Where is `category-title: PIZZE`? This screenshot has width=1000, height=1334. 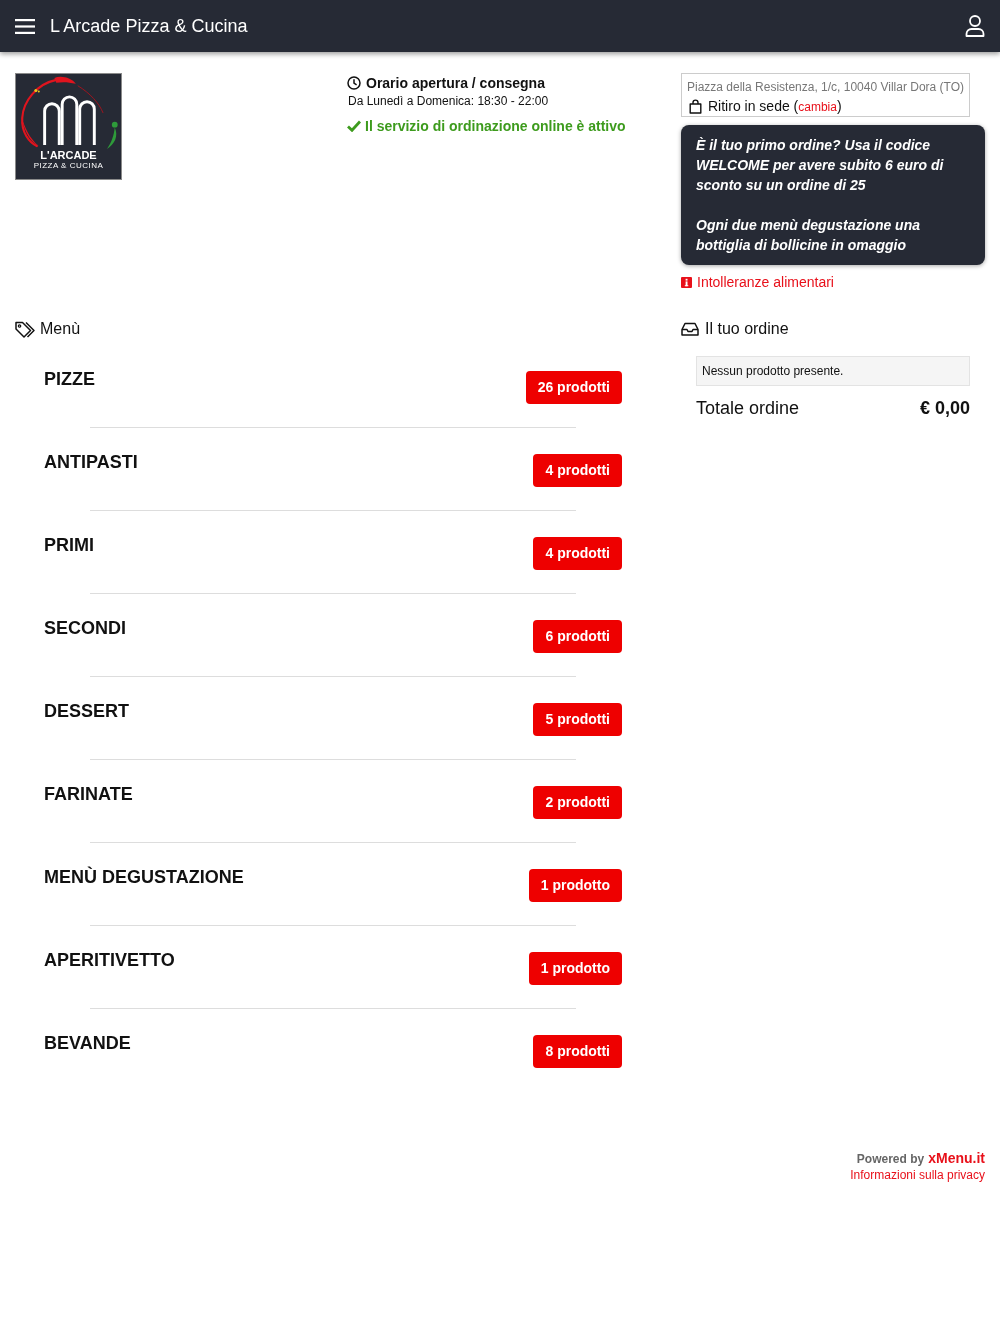 category-title: PIZZE is located at coordinates (69, 379).